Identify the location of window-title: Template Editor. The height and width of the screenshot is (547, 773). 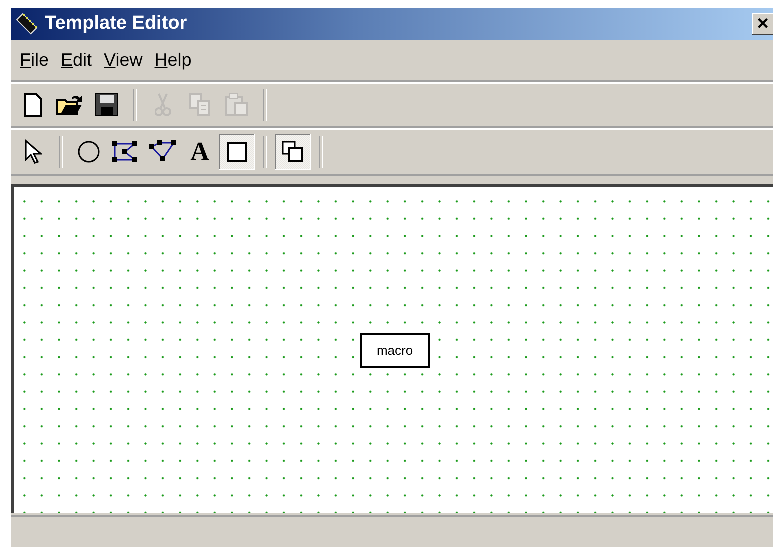
(116, 24).